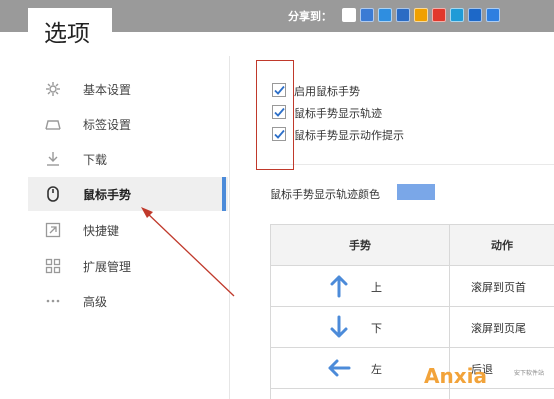  I want to click on sidebar-item-label: 扩展管理, so click(107, 267).